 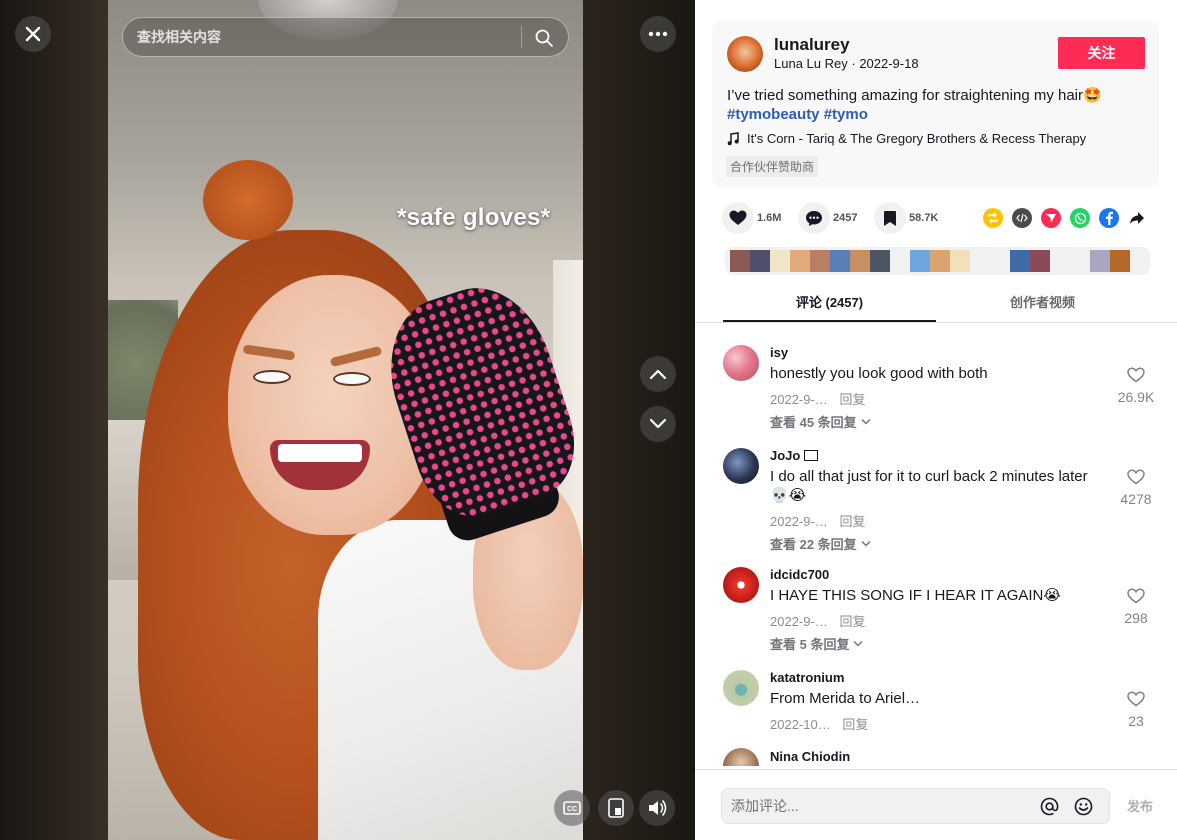 I want to click on whatsapp-icon, so click(x=1080, y=218).